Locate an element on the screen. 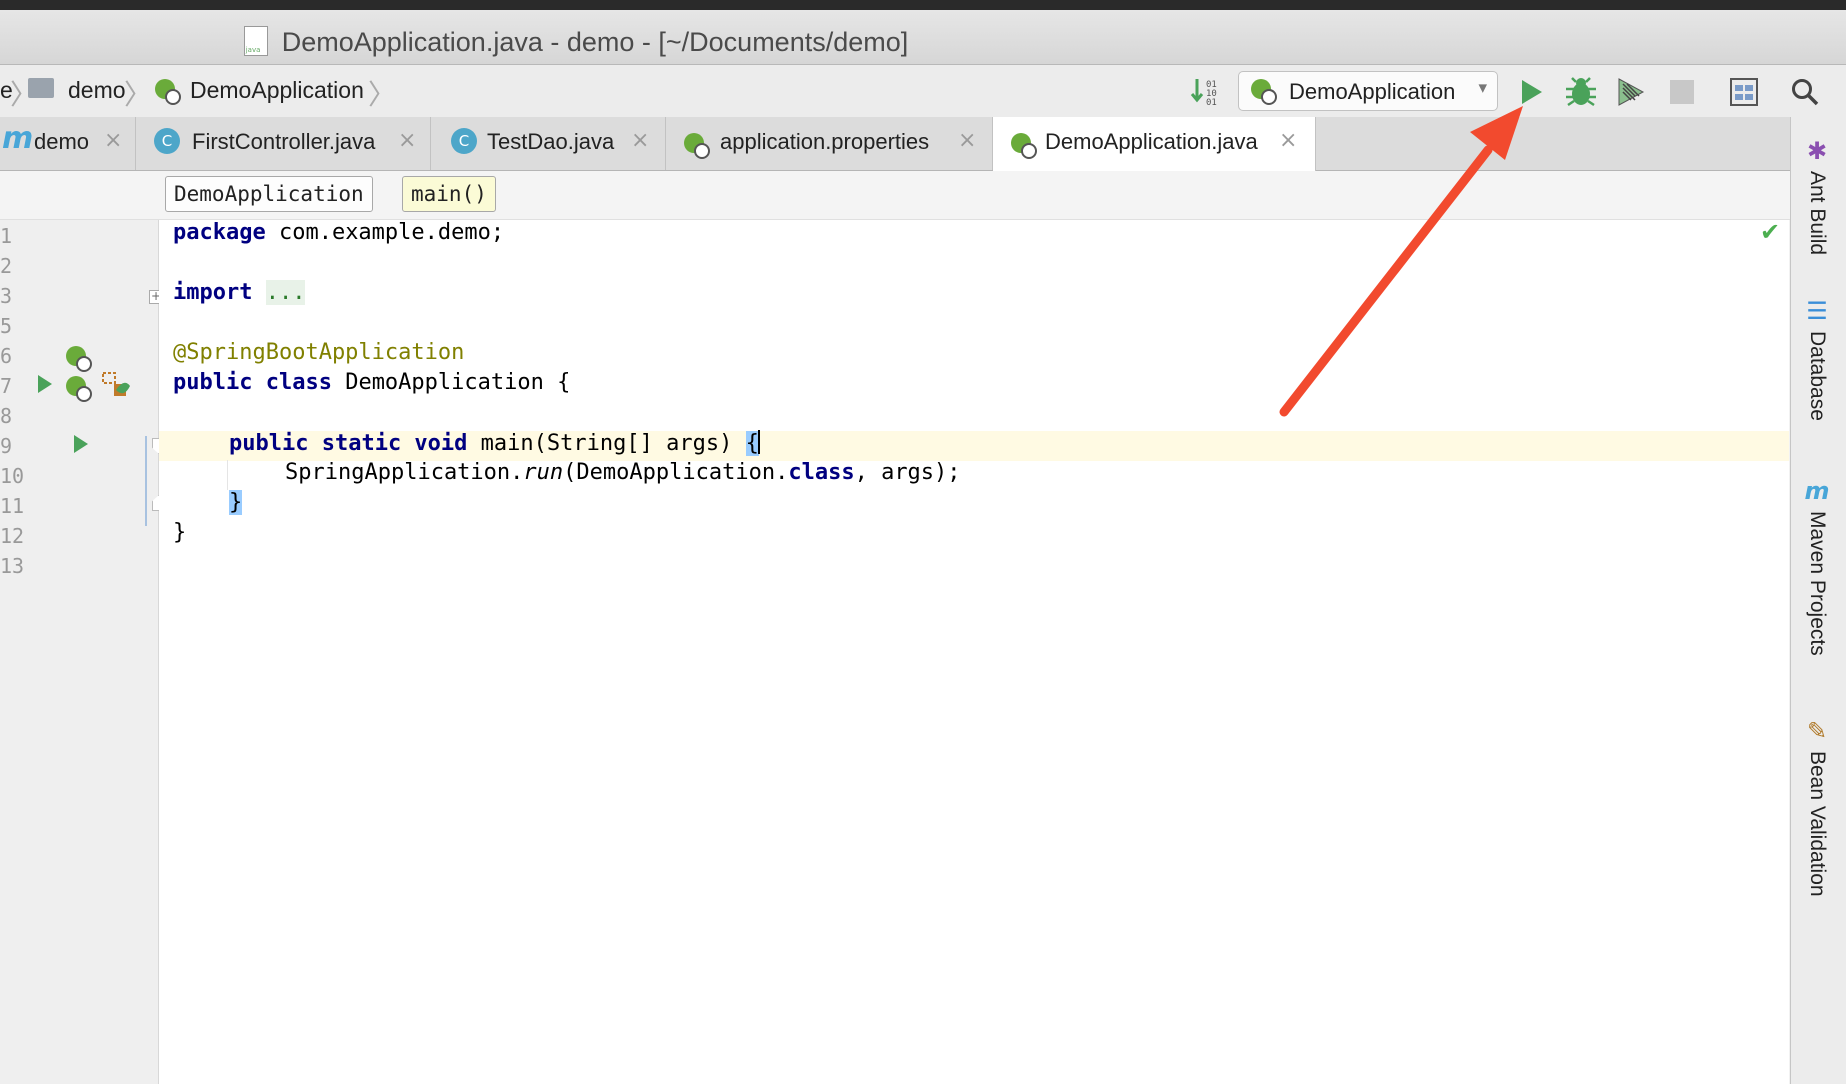 The width and height of the screenshot is (1846, 1084). coverage-icon is located at coordinates (1631, 92).